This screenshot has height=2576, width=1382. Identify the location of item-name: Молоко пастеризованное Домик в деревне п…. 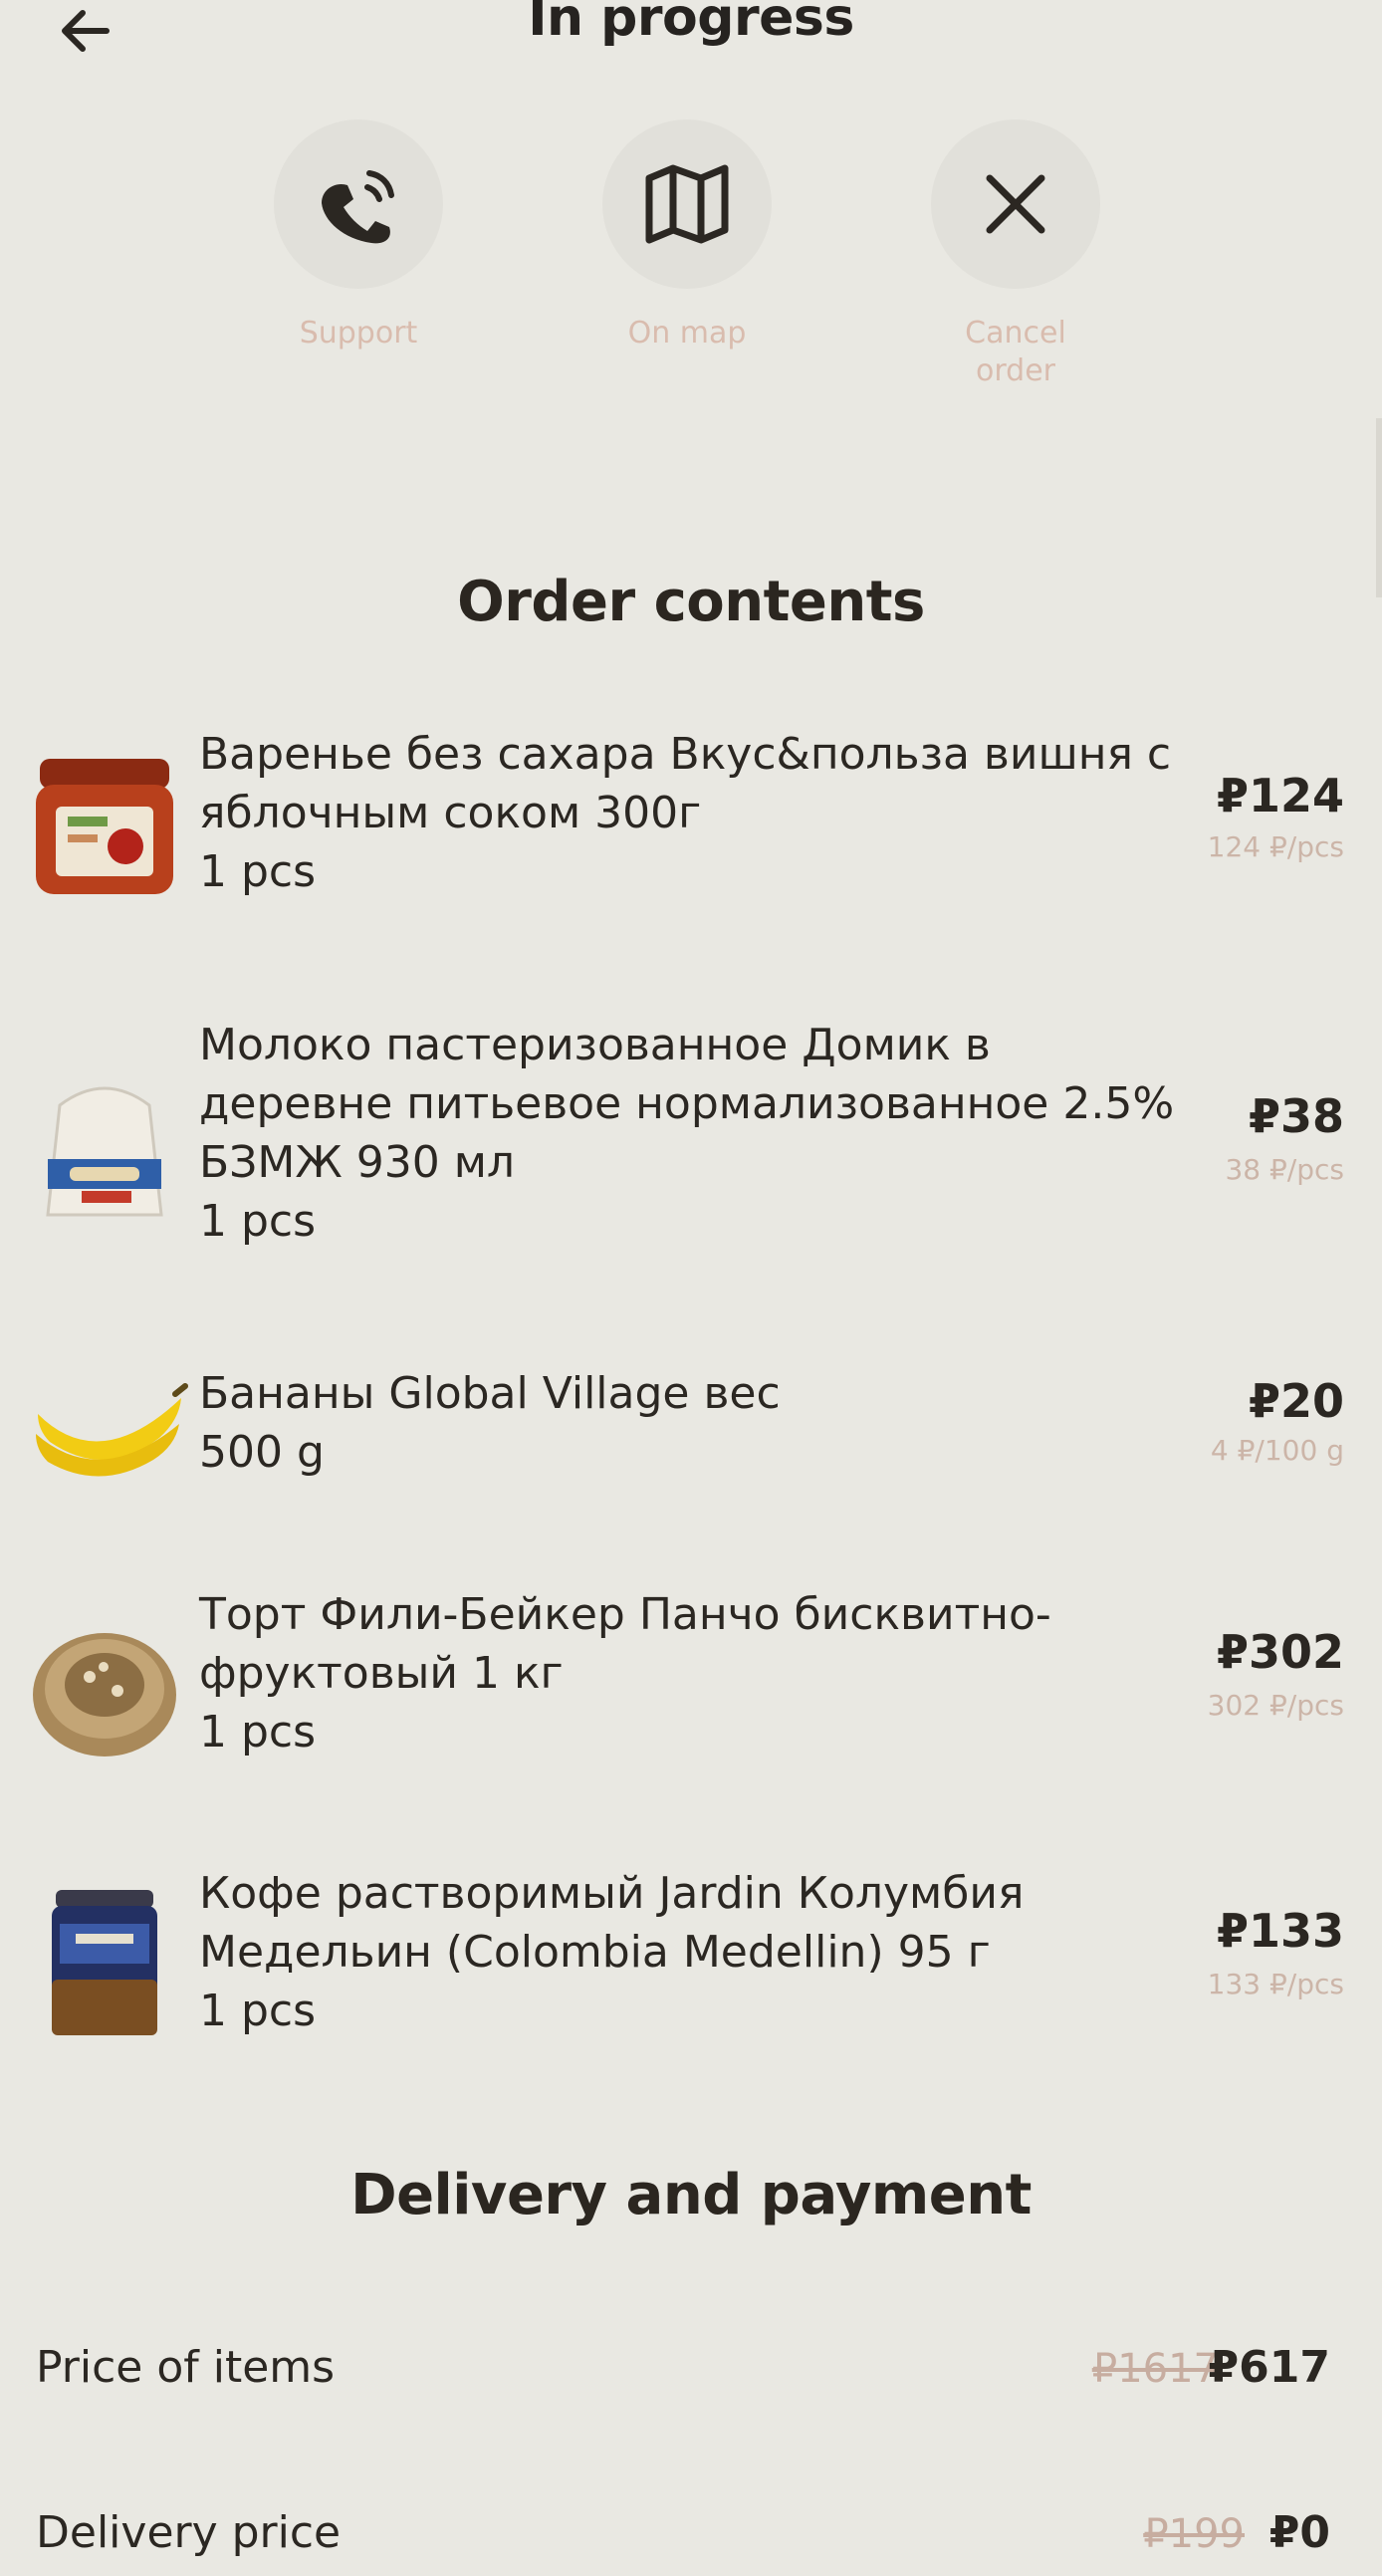
(687, 1104).